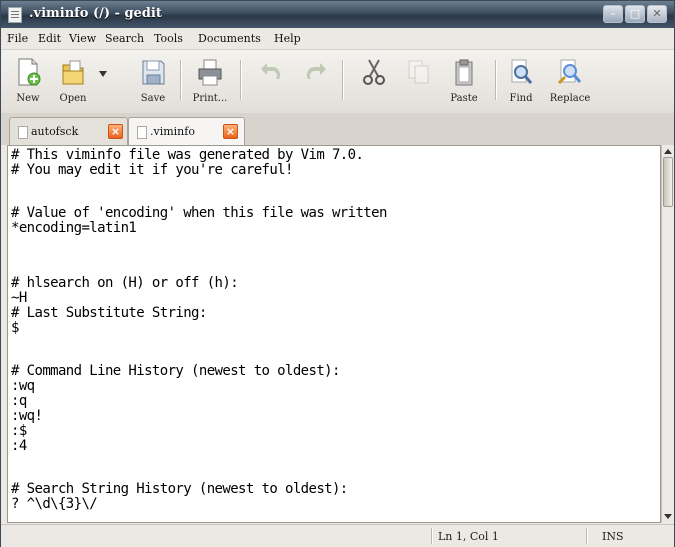 The height and width of the screenshot is (547, 675). Describe the element at coordinates (29, 72) in the screenshot. I see `new-document-icon` at that location.